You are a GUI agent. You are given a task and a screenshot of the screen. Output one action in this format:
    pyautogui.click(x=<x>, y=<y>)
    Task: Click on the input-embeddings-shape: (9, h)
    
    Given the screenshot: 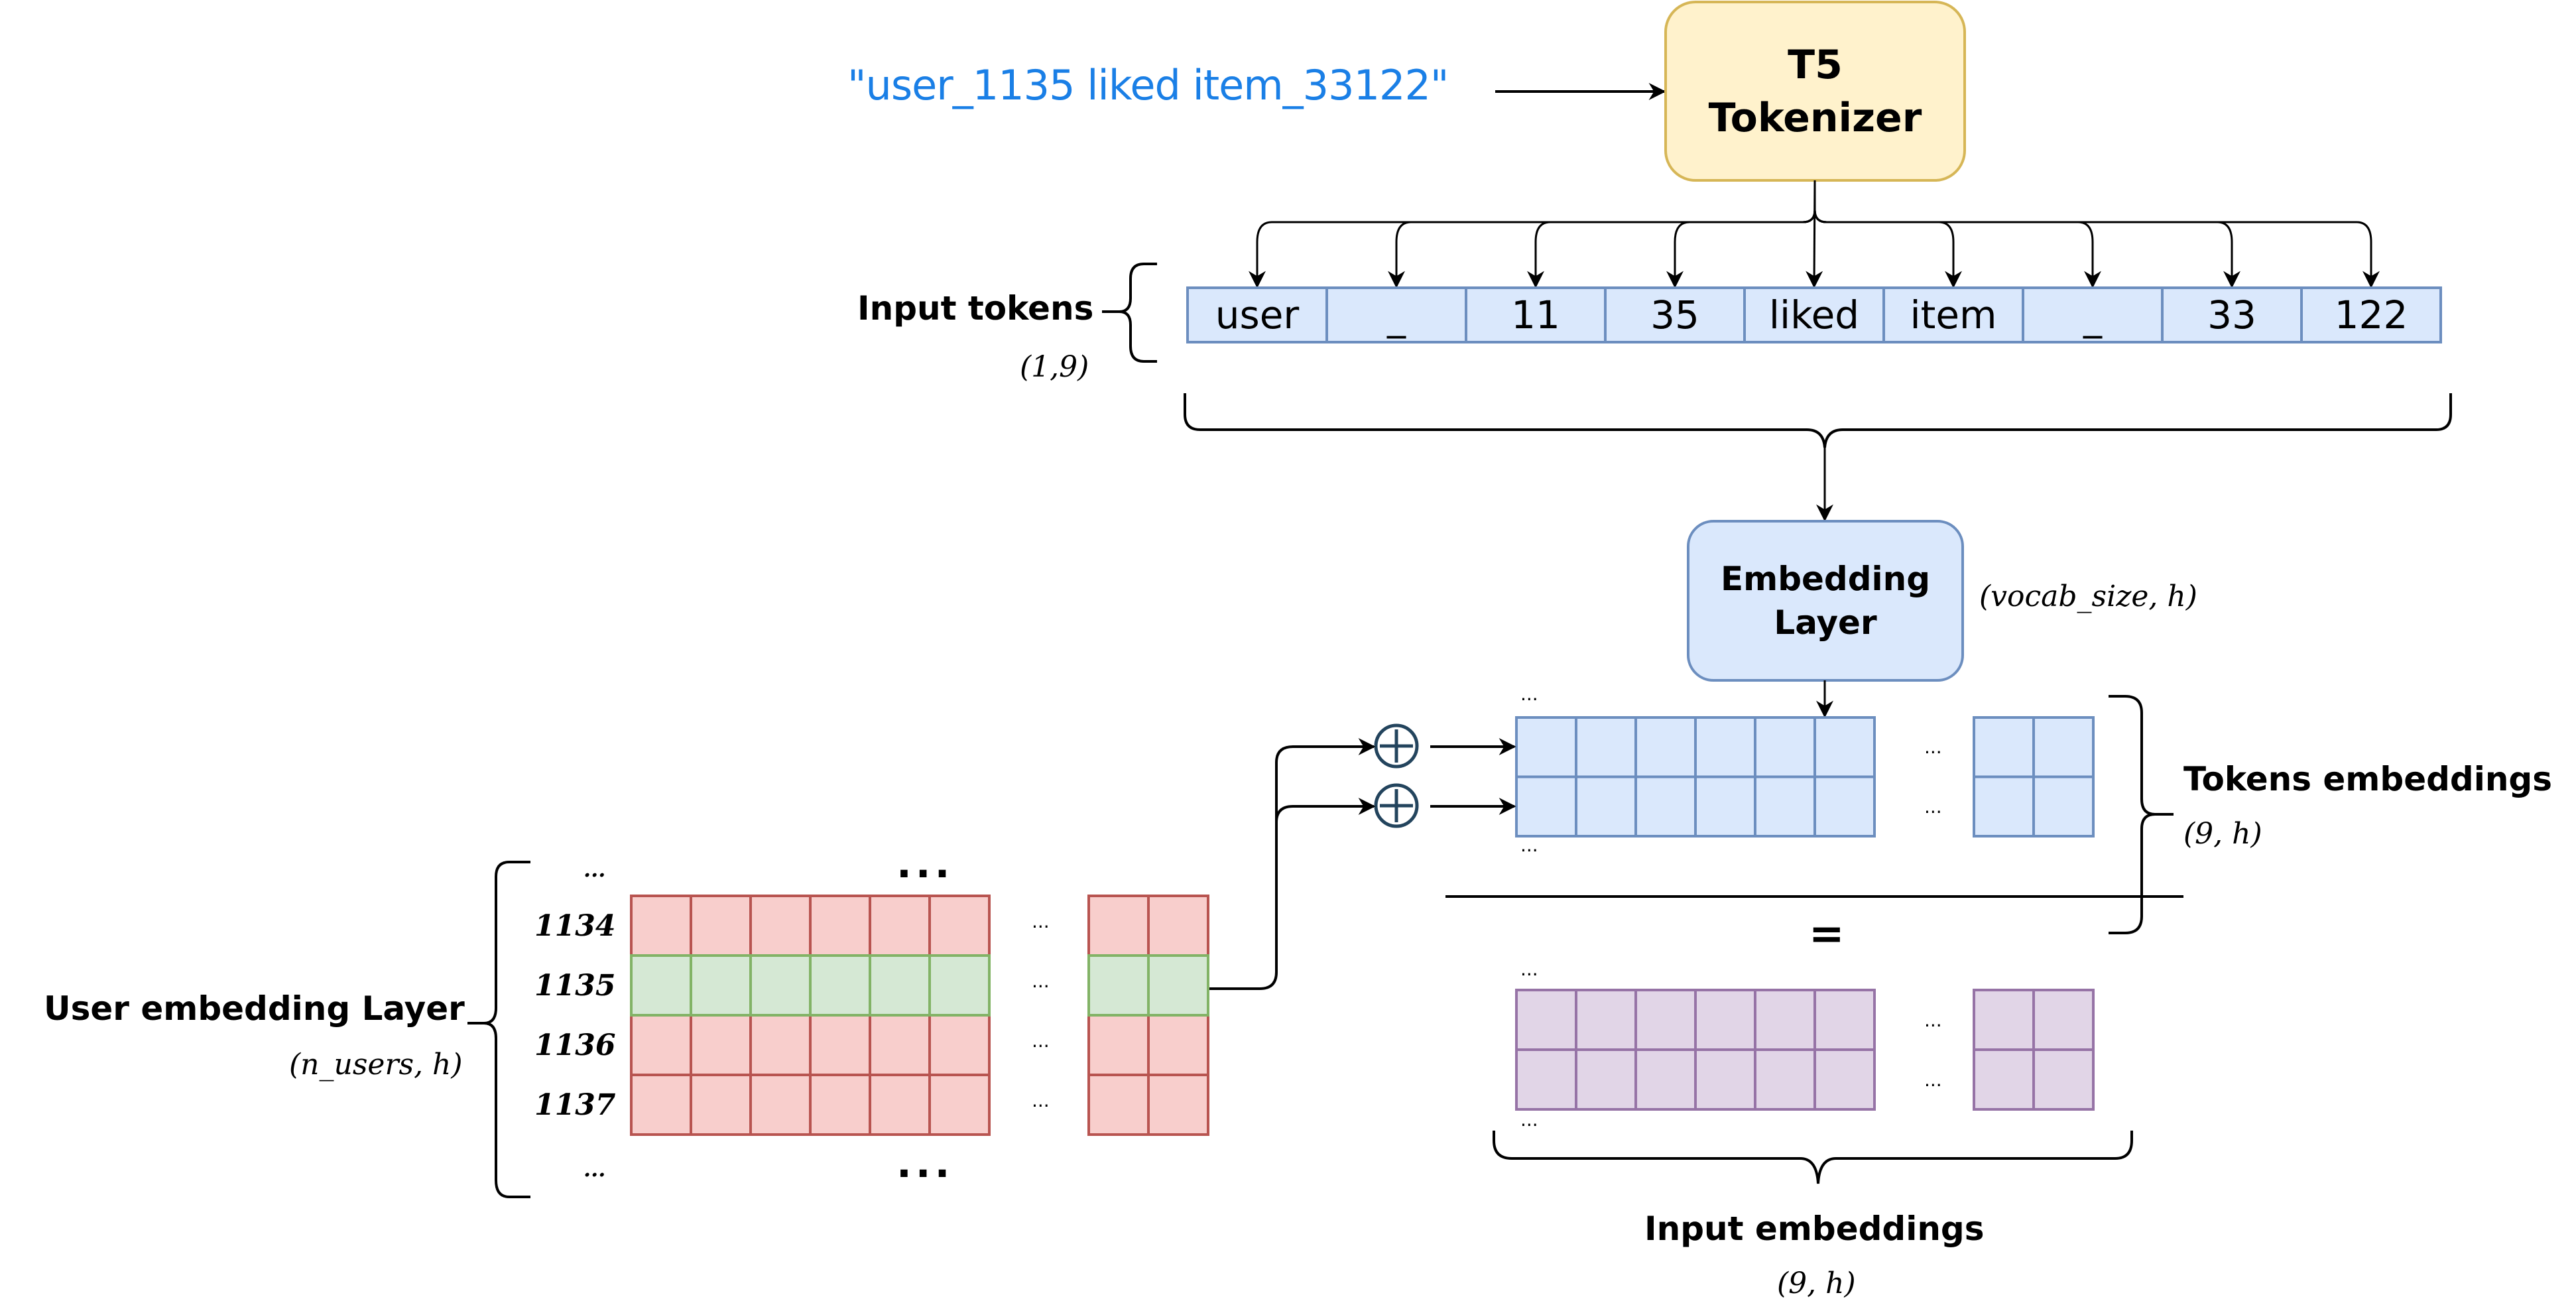 What is the action you would take?
    pyautogui.click(x=1816, y=1283)
    